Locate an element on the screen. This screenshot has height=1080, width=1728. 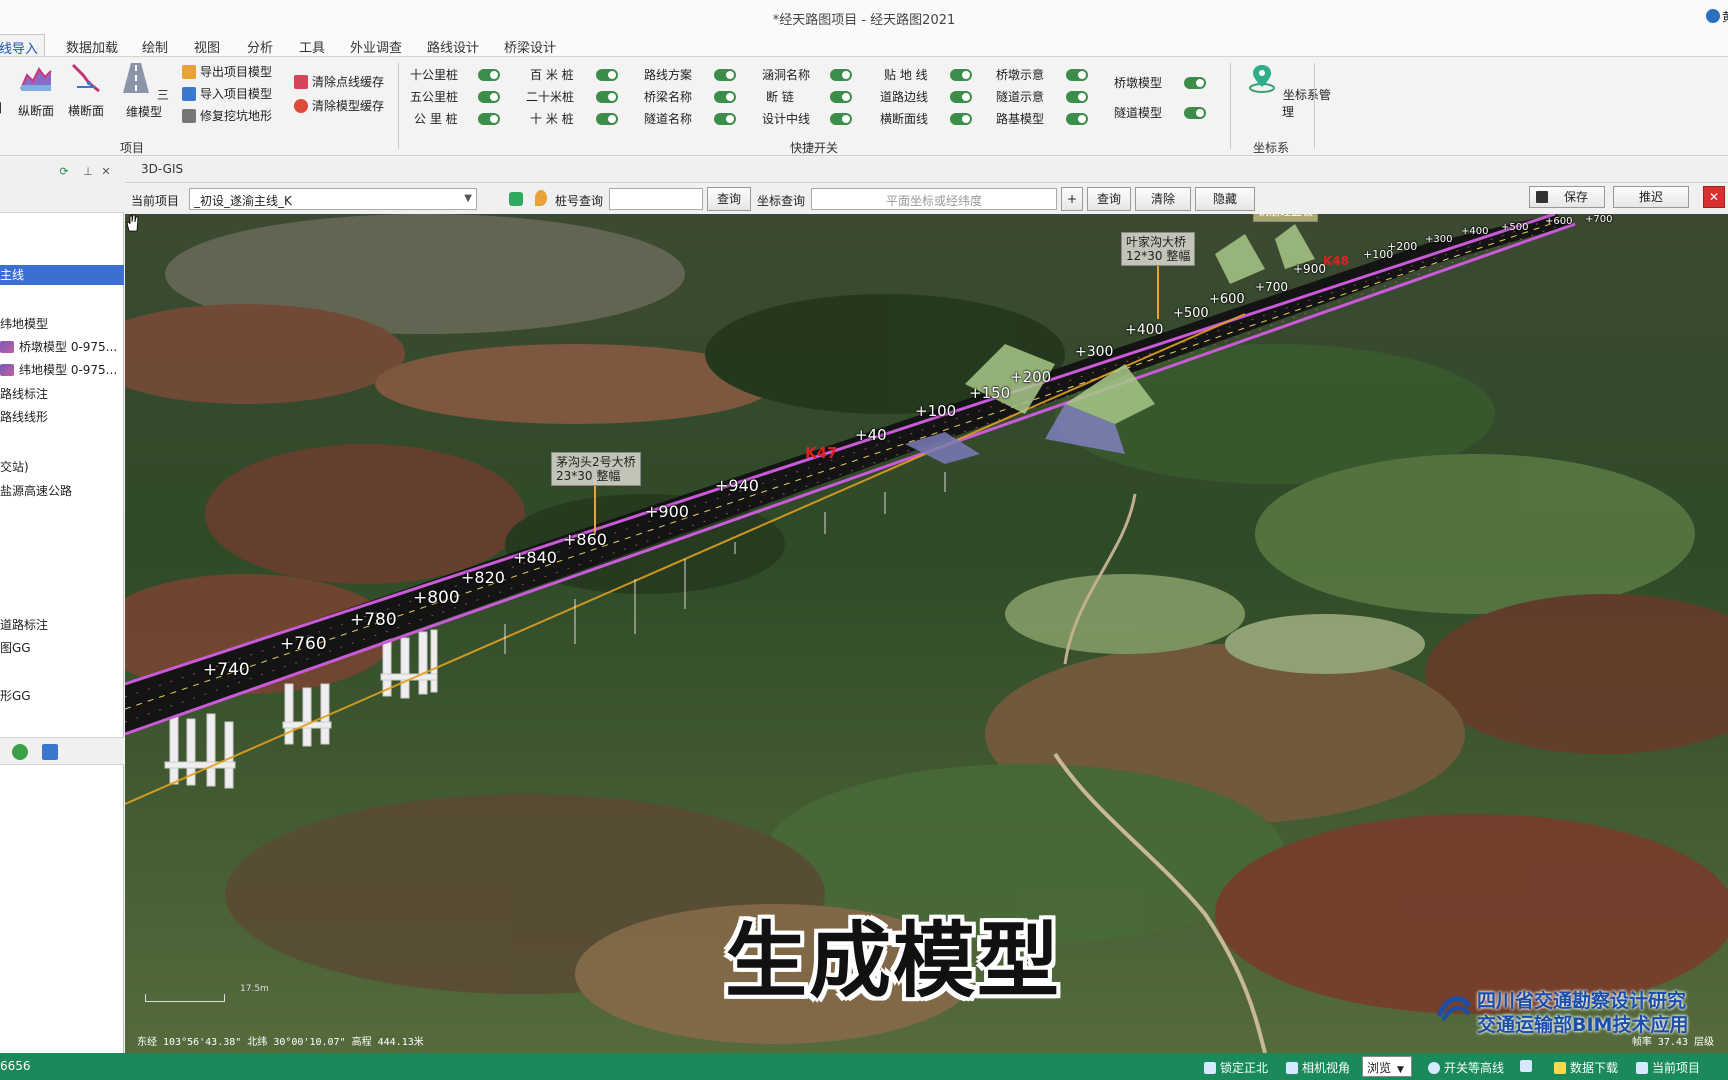
sync-icon is located at coordinates (20, 752).